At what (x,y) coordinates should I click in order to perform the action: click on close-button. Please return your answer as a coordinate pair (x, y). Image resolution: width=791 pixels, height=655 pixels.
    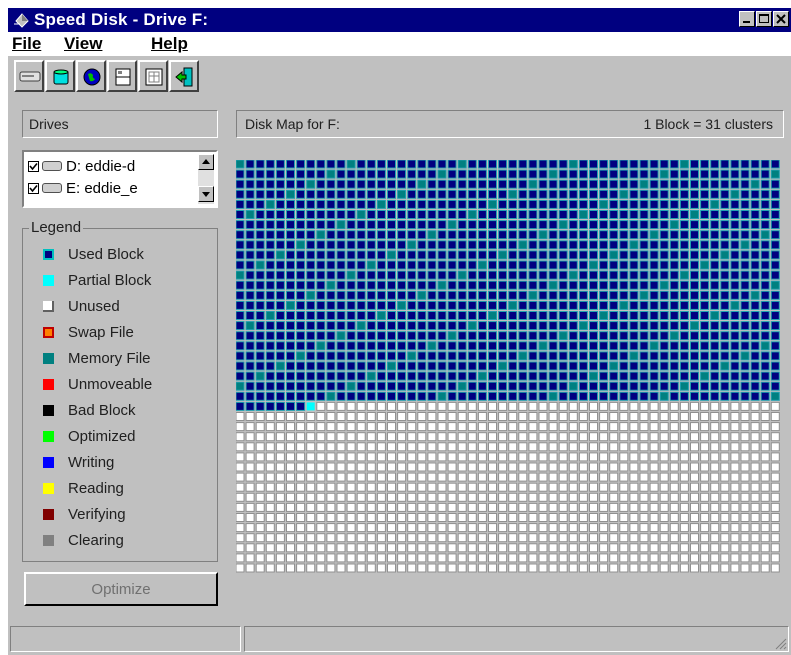
    Looking at the image, I should click on (781, 19).